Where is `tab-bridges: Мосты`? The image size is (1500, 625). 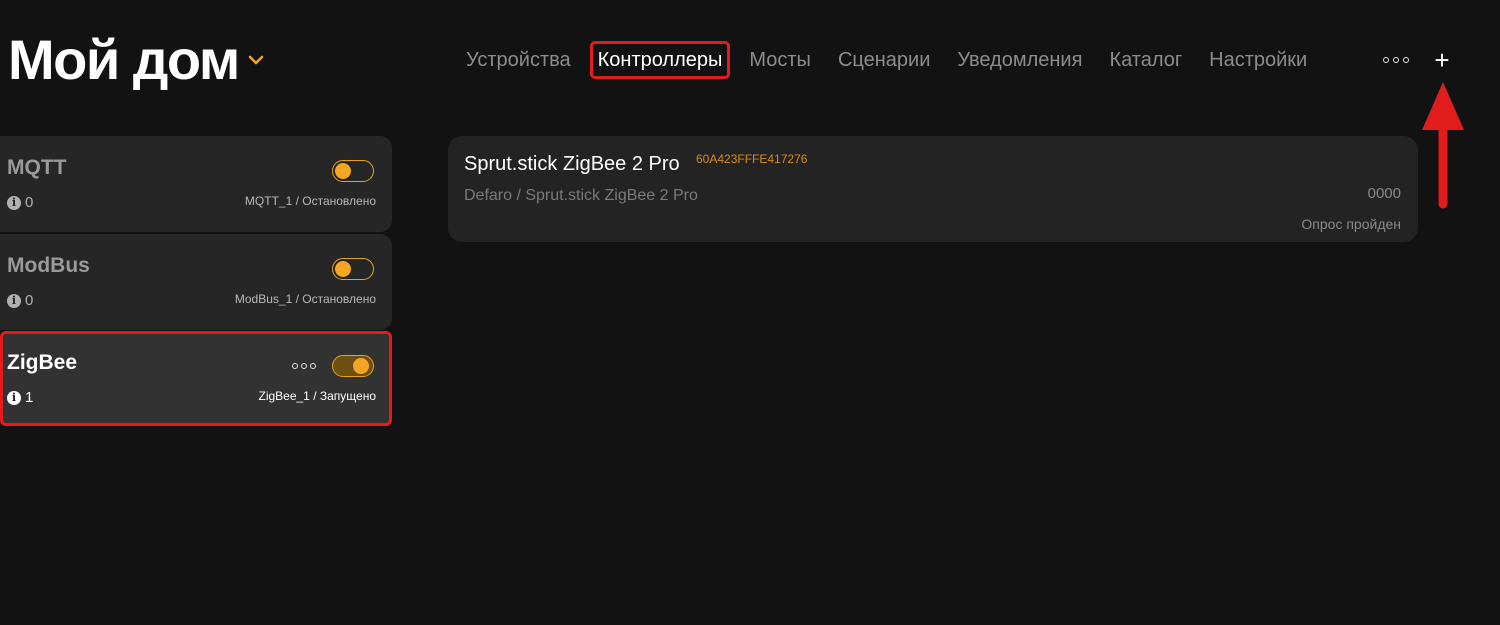 tab-bridges: Мосты is located at coordinates (780, 60).